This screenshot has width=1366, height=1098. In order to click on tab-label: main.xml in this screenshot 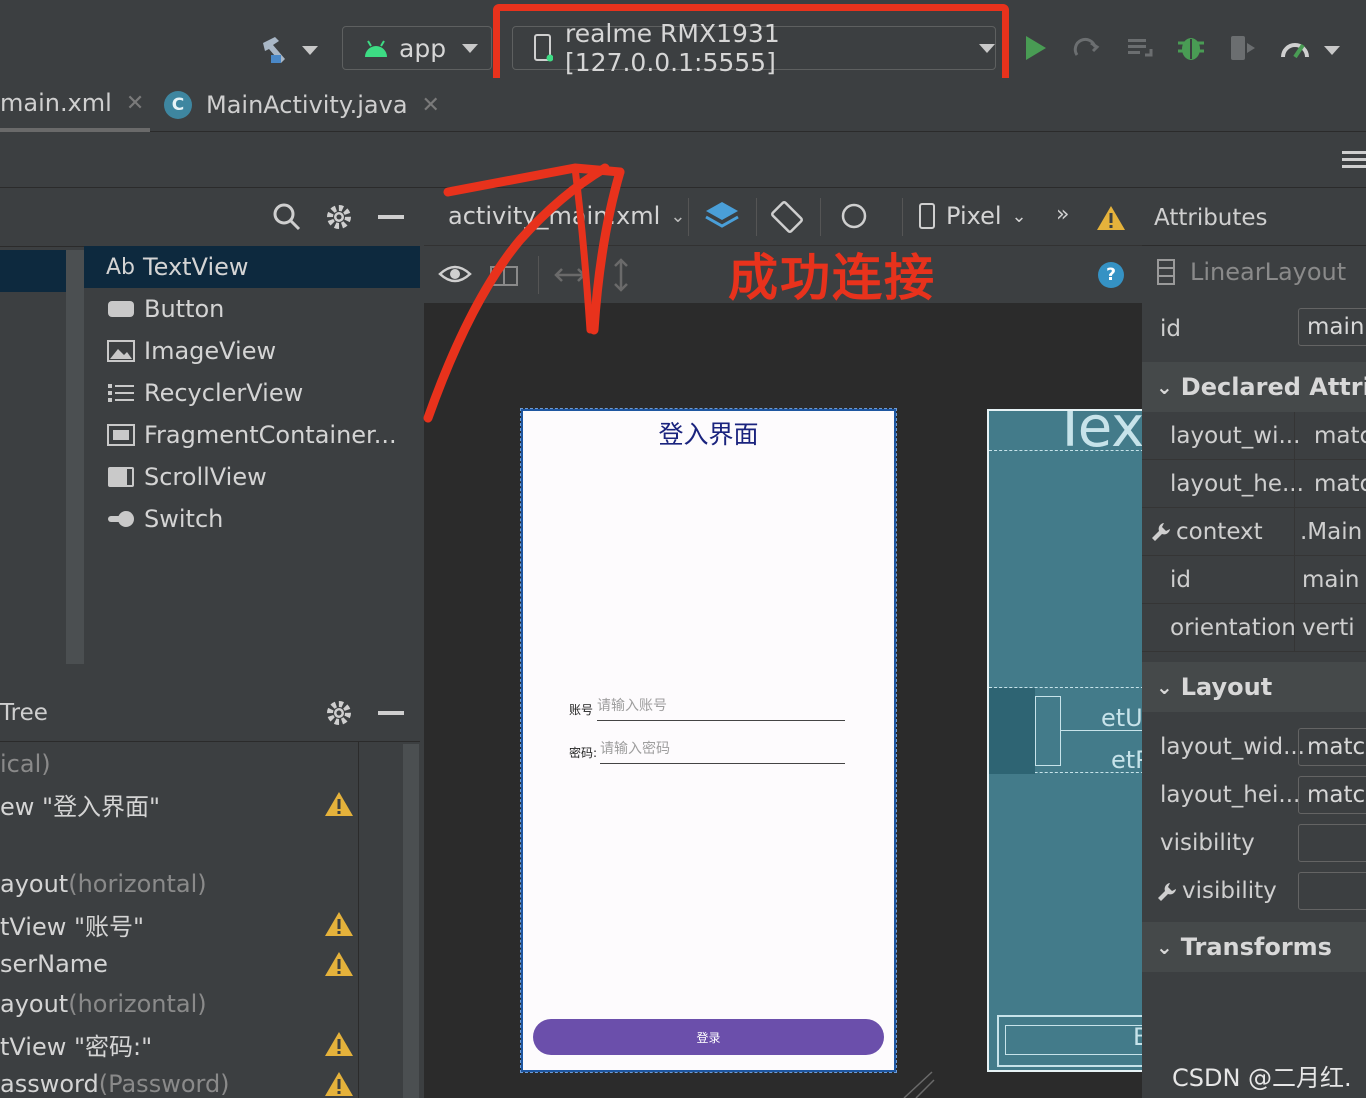, I will do `click(56, 103)`.